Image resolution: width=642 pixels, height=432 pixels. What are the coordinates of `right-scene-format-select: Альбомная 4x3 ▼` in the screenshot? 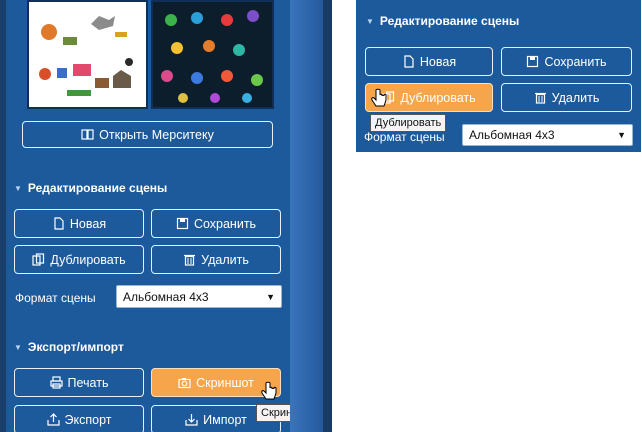 It's located at (547, 135).